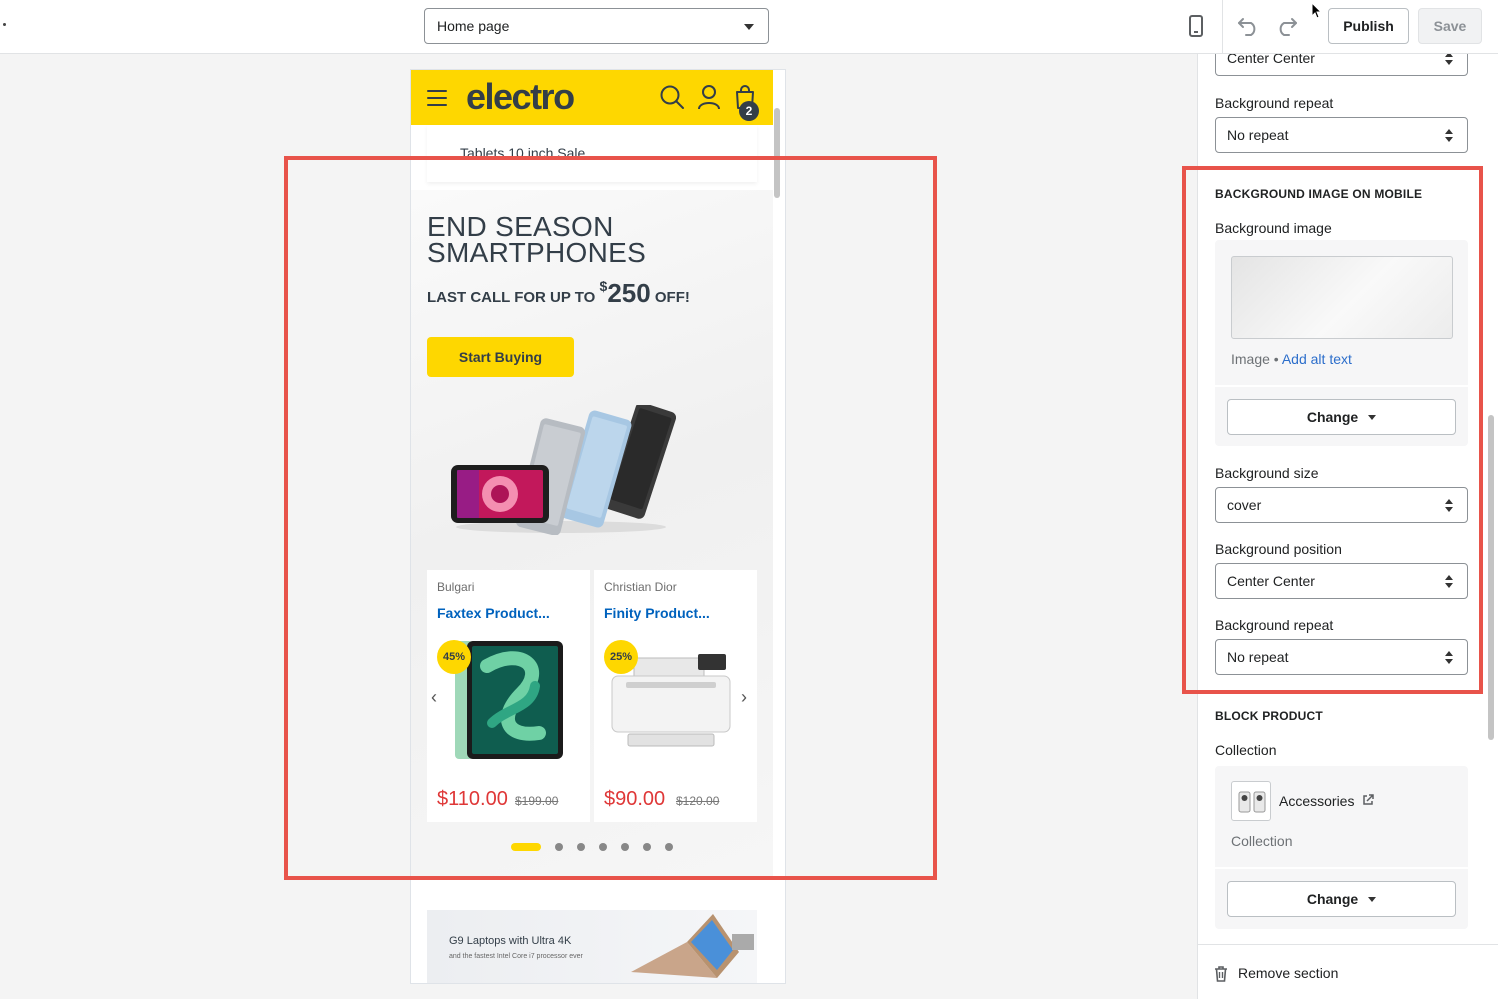 This screenshot has height=999, width=1498. What do you see at coordinates (1288, 973) in the screenshot?
I see `remove-section-button: Remove section` at bounding box center [1288, 973].